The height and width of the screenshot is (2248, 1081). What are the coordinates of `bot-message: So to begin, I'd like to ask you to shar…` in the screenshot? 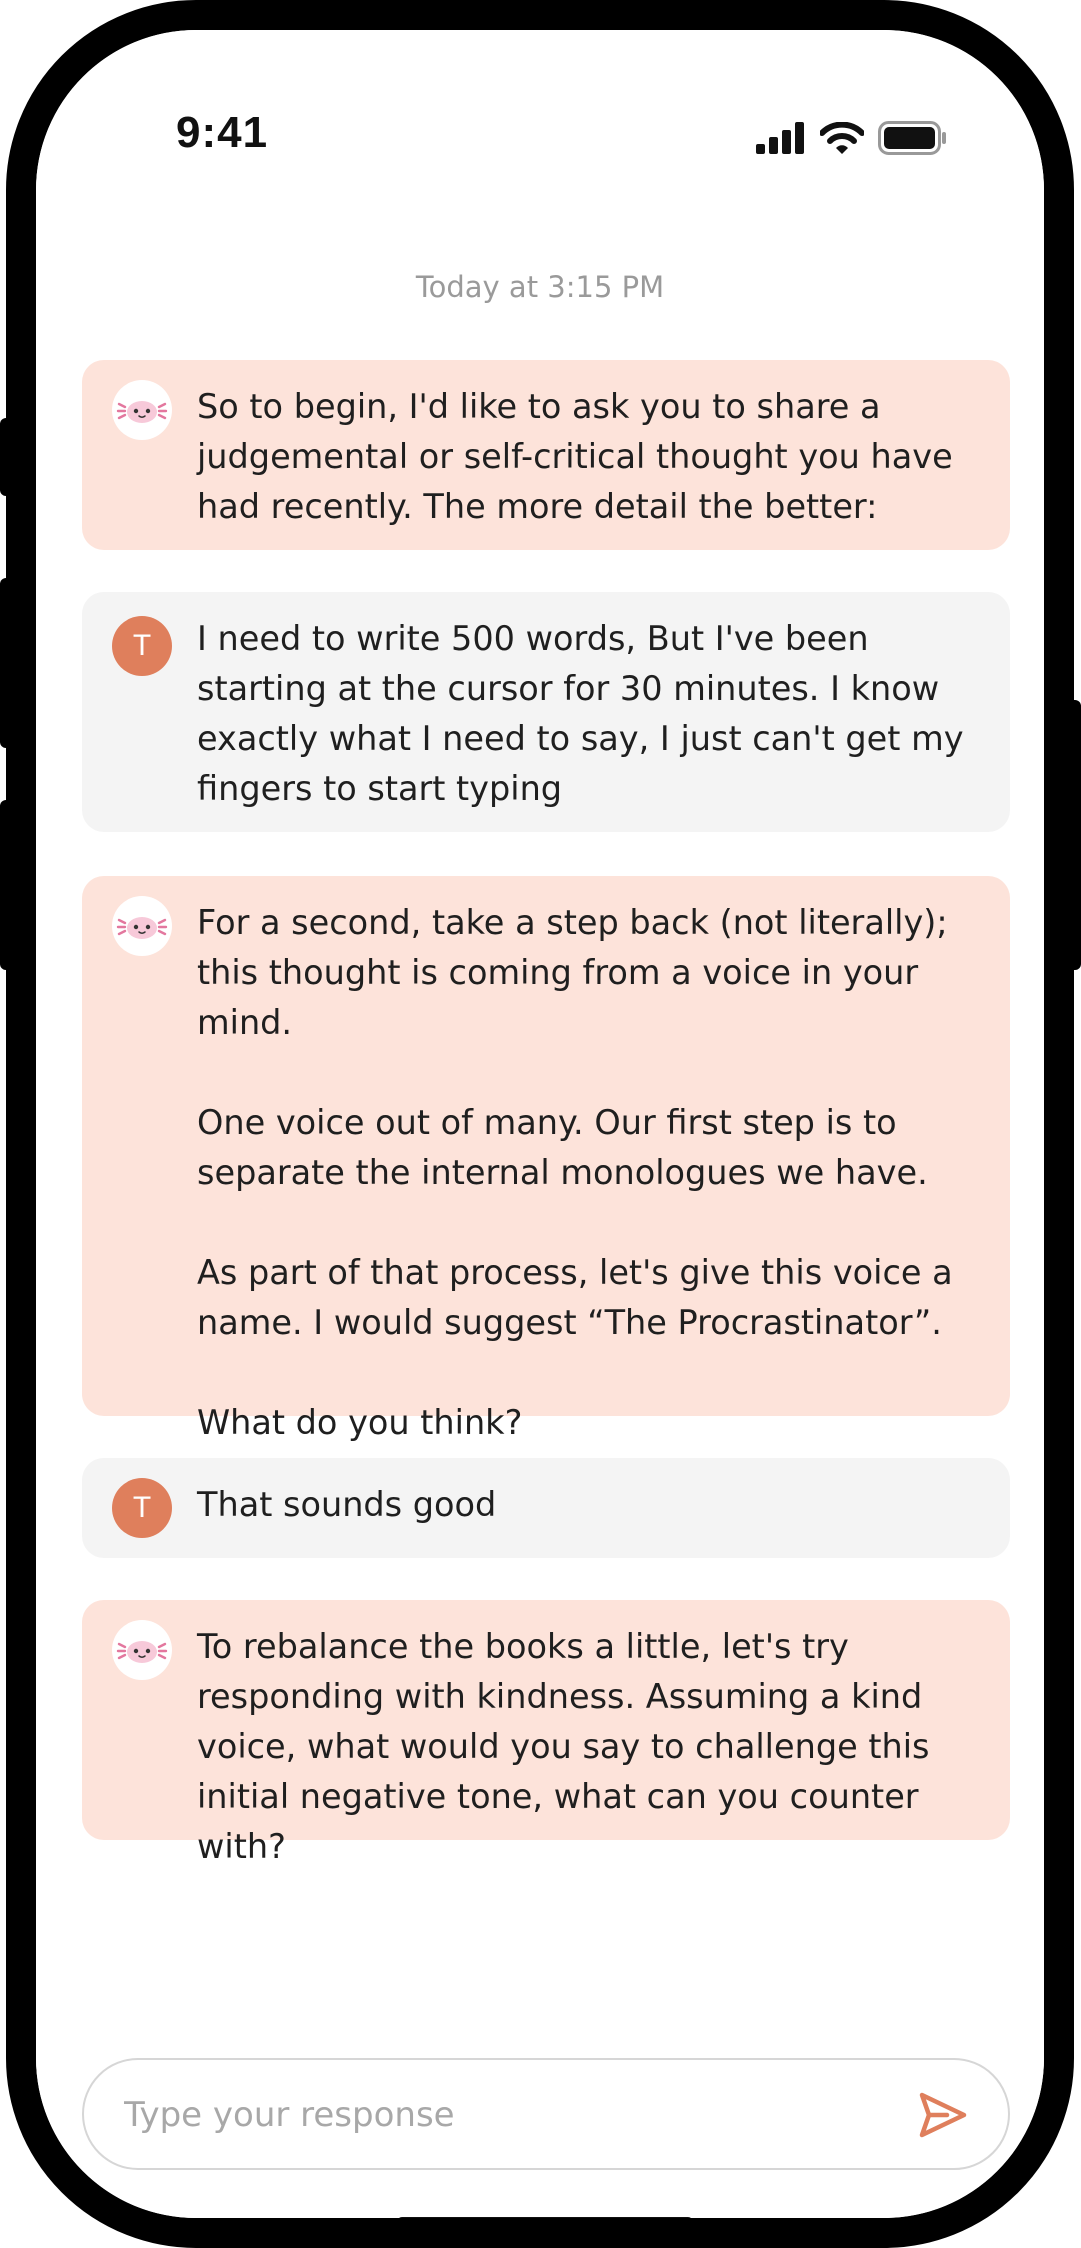 It's located at (546, 455).